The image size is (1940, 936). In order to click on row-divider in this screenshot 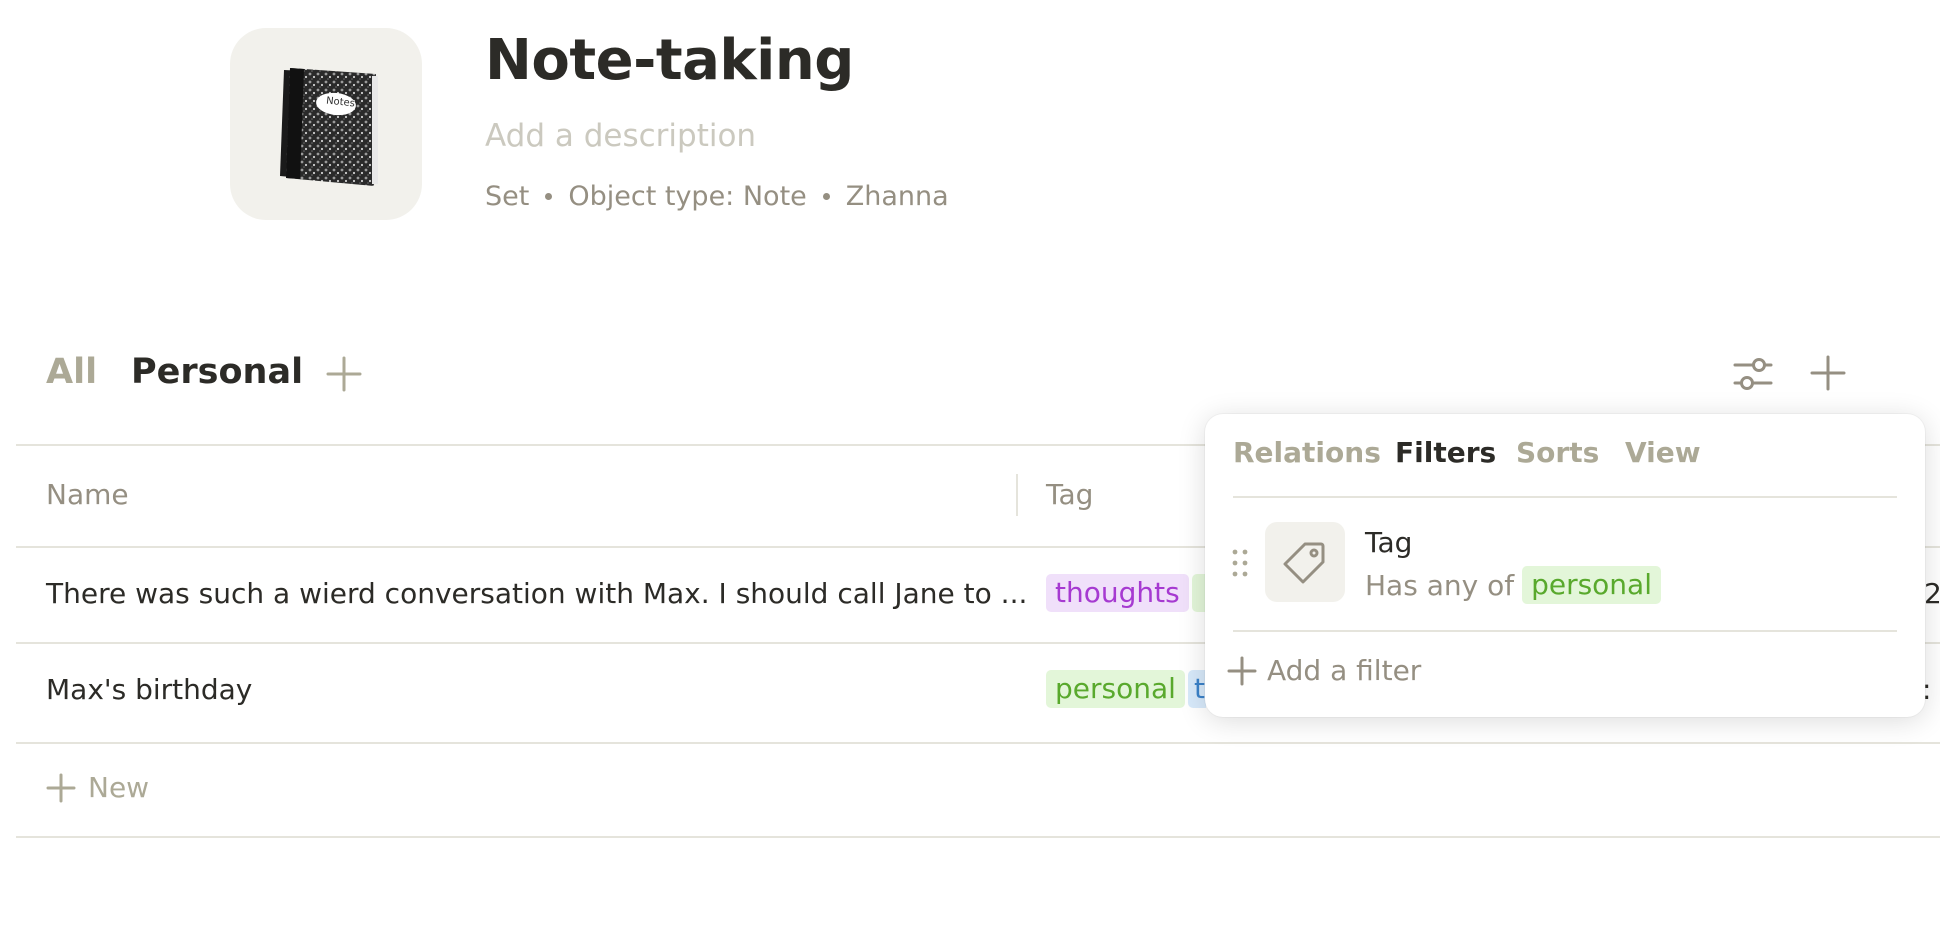, I will do `click(978, 743)`.